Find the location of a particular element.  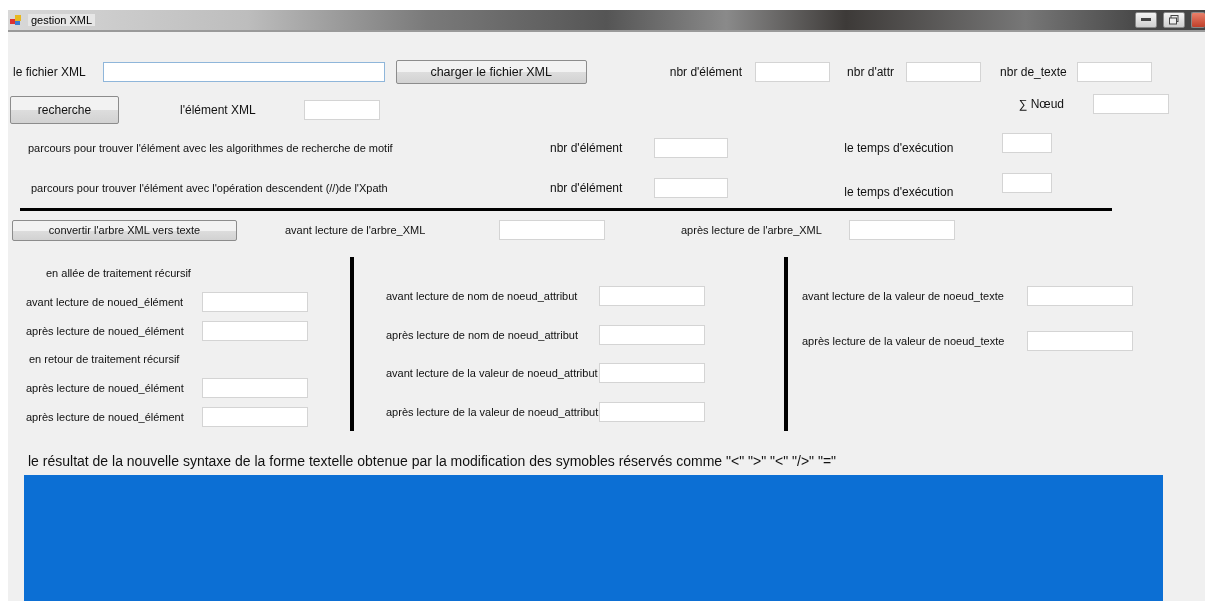

load-file-button: charger le fichier XML is located at coordinates (491, 72).